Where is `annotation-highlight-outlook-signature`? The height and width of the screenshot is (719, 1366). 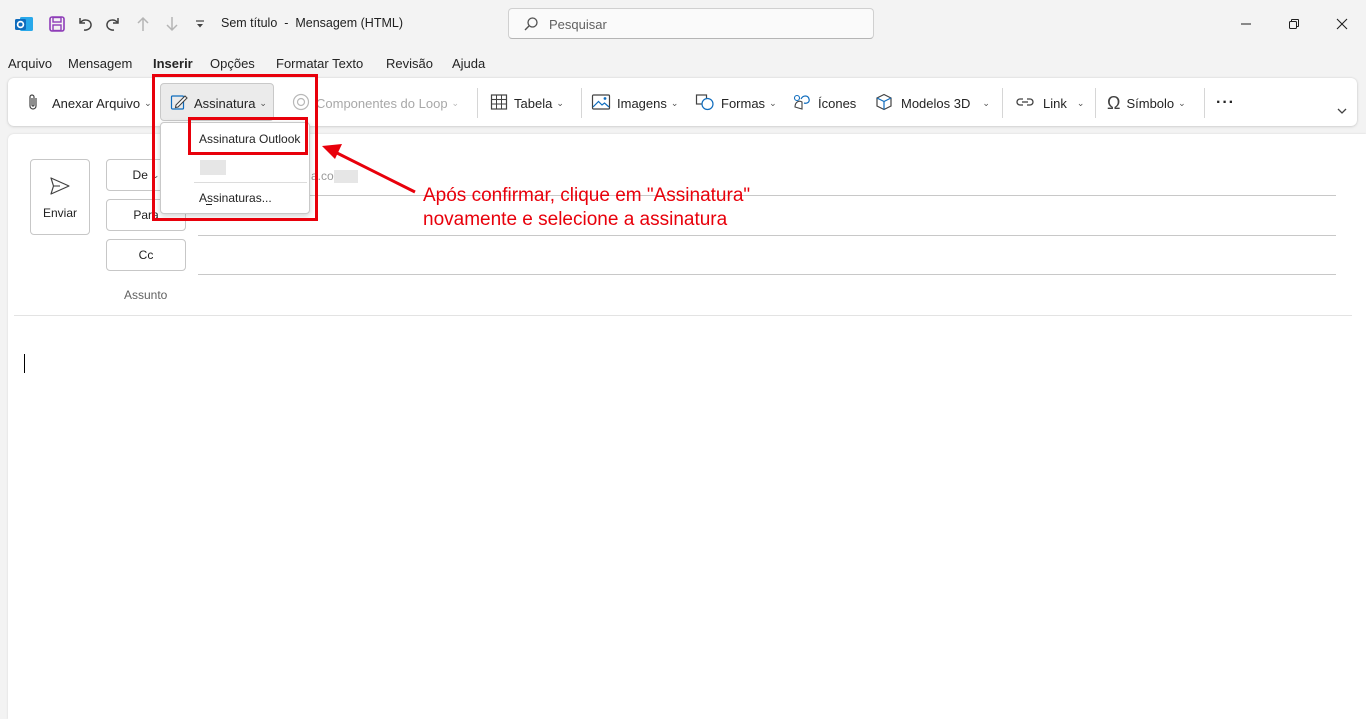
annotation-highlight-outlook-signature is located at coordinates (248, 136).